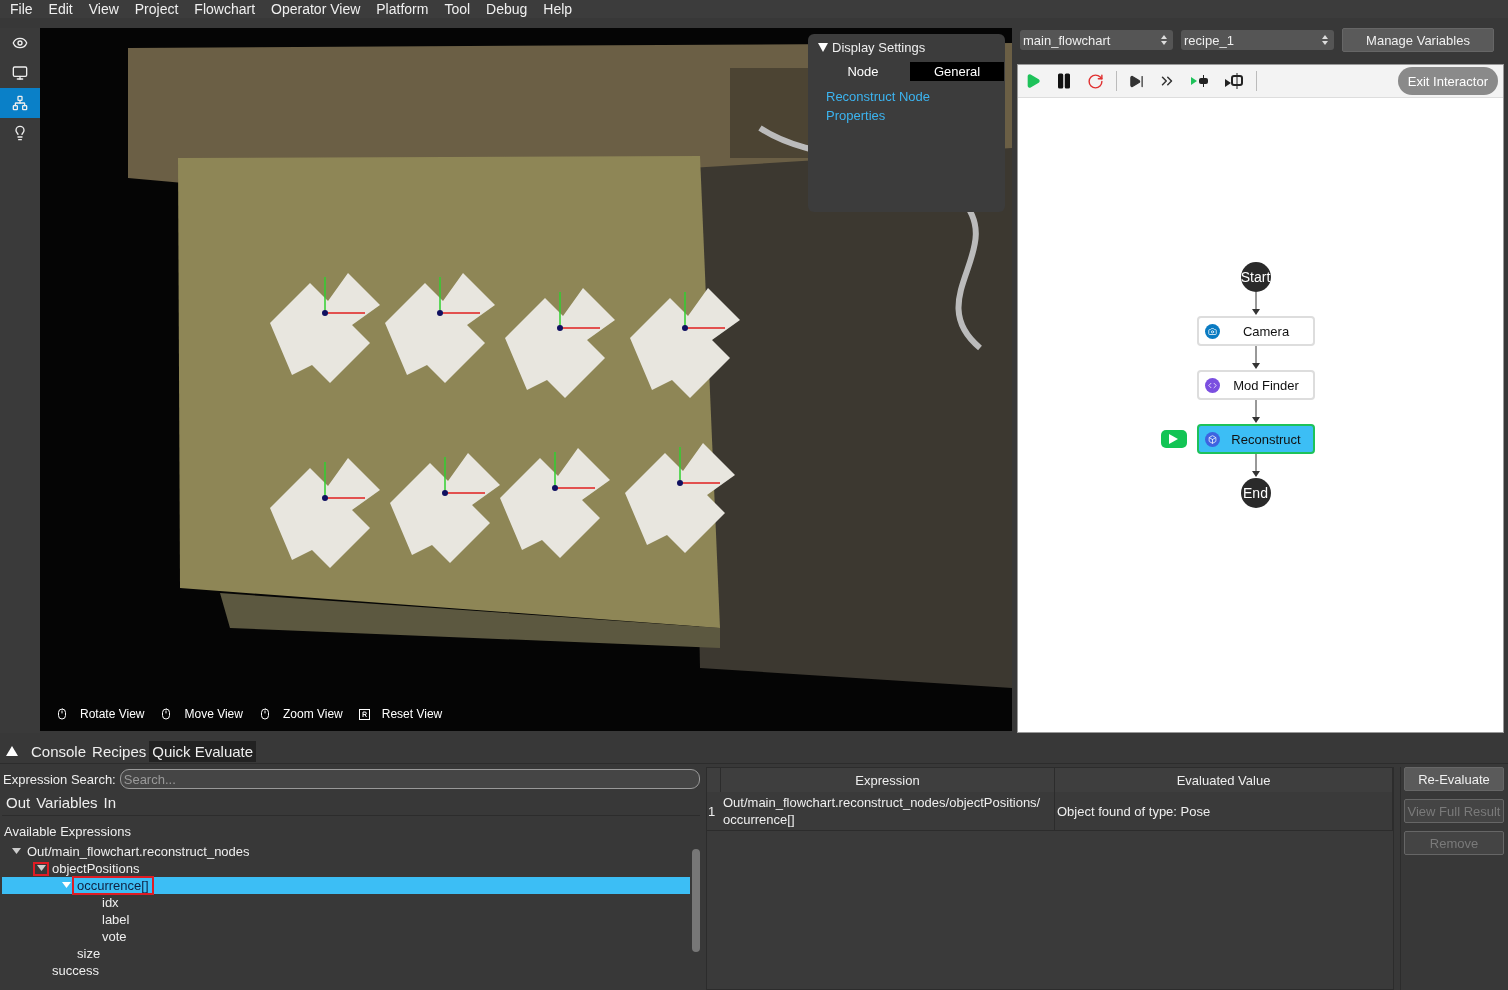  What do you see at coordinates (20, 103) in the screenshot?
I see `flowchart-icon` at bounding box center [20, 103].